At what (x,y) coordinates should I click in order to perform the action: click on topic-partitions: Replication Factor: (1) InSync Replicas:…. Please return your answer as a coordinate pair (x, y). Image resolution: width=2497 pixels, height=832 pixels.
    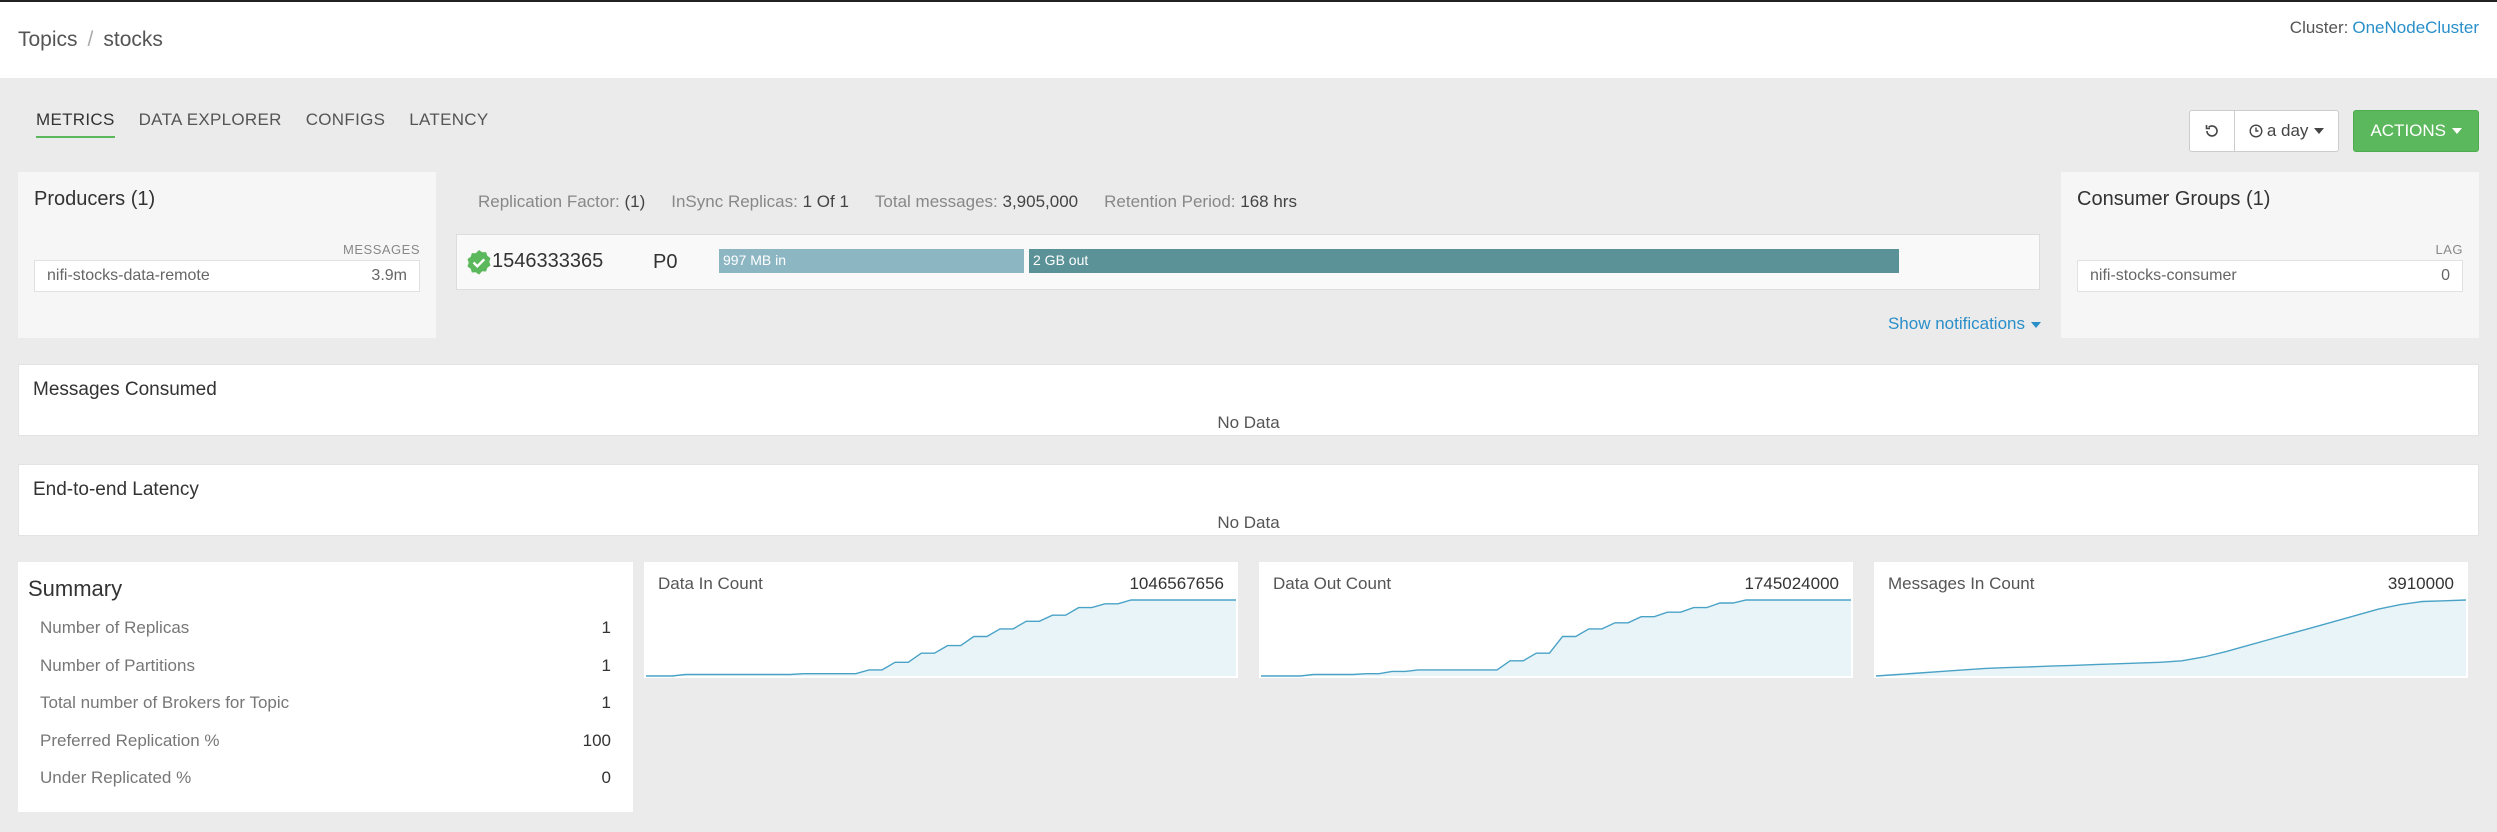
    Looking at the image, I should click on (1248, 255).